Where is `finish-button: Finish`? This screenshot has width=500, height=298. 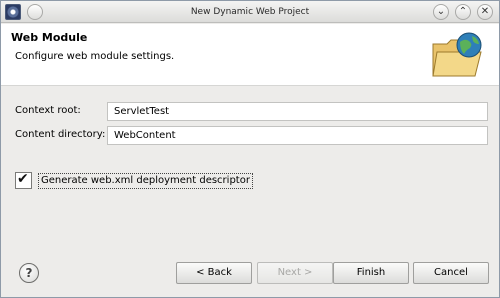 finish-button: Finish is located at coordinates (371, 273).